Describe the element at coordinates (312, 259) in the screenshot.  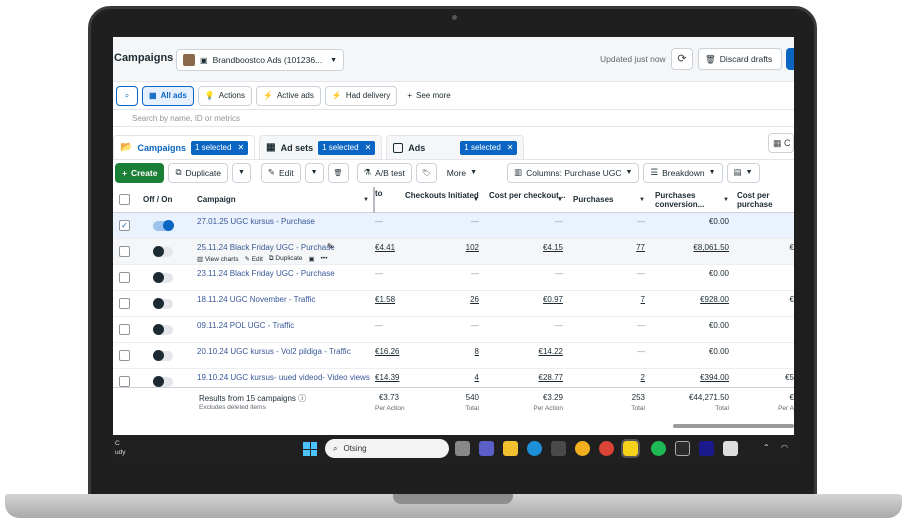
I see `pin-icon: ▣` at that location.